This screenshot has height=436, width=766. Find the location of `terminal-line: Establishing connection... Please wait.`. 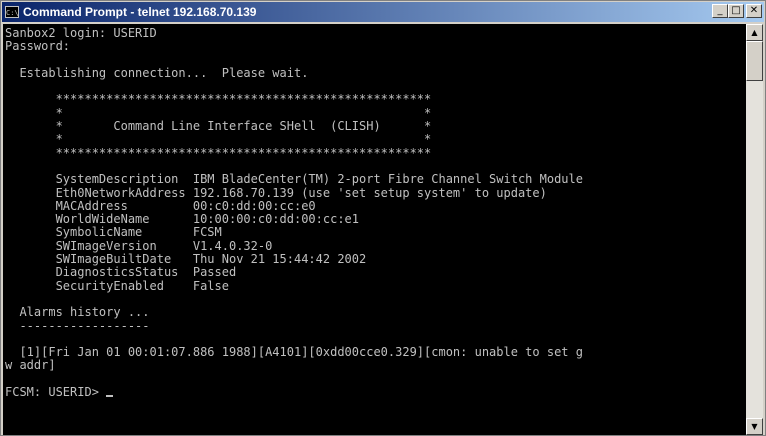

terminal-line: Establishing connection... Please wait. is located at coordinates (157, 72).